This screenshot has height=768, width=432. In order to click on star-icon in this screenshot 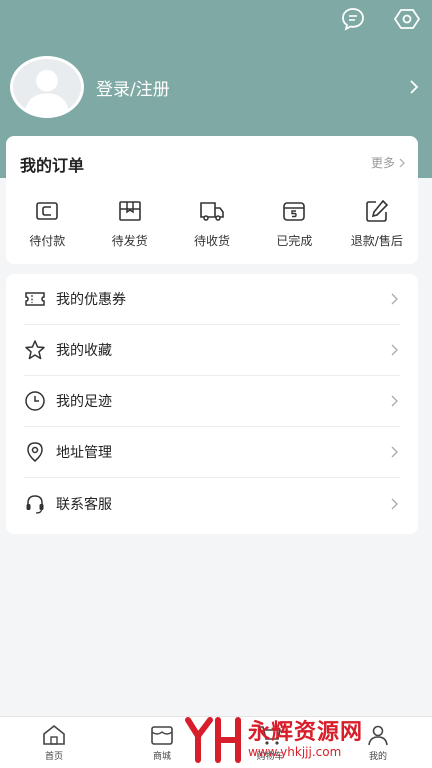, I will do `click(35, 350)`.